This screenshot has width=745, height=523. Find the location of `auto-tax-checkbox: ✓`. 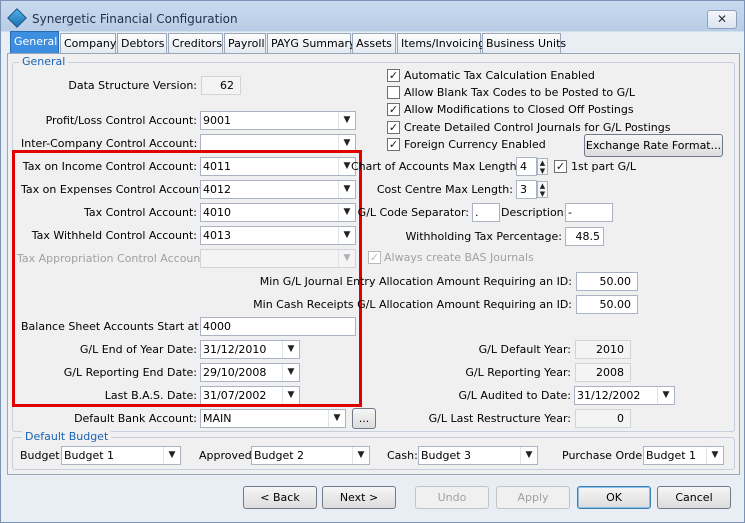

auto-tax-checkbox: ✓ is located at coordinates (393, 75).